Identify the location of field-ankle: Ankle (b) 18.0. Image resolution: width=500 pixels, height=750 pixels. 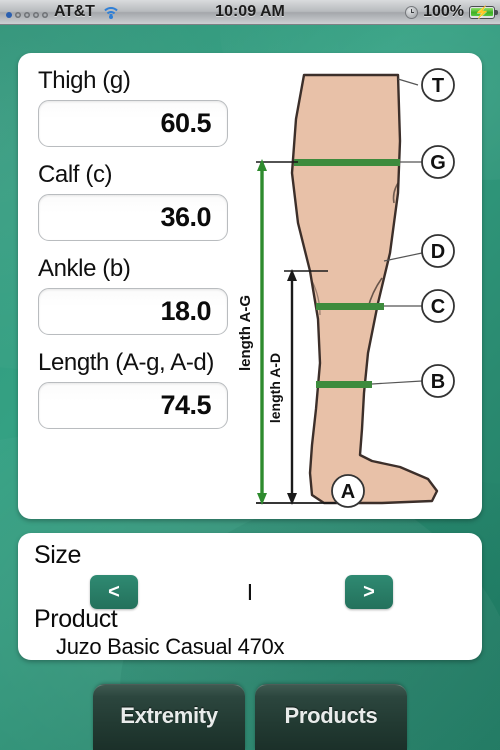
(130, 295).